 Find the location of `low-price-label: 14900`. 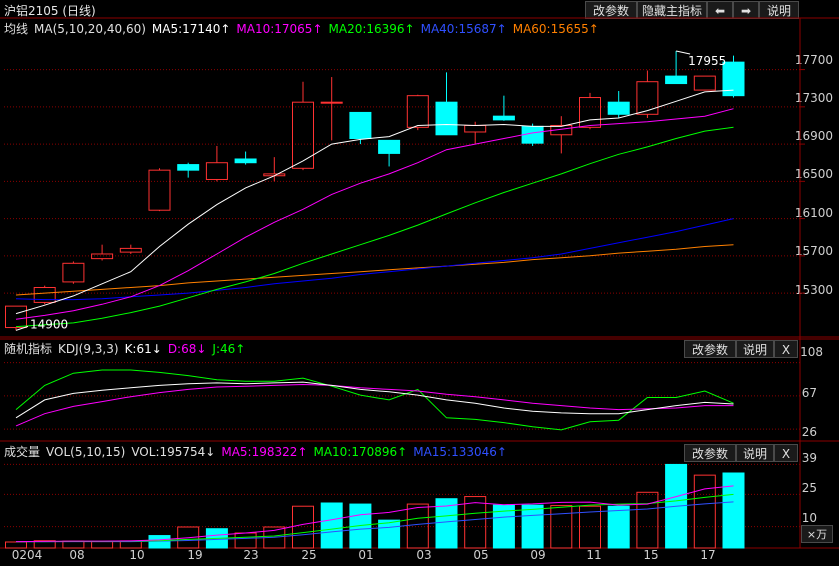

low-price-label: 14900 is located at coordinates (49, 324).